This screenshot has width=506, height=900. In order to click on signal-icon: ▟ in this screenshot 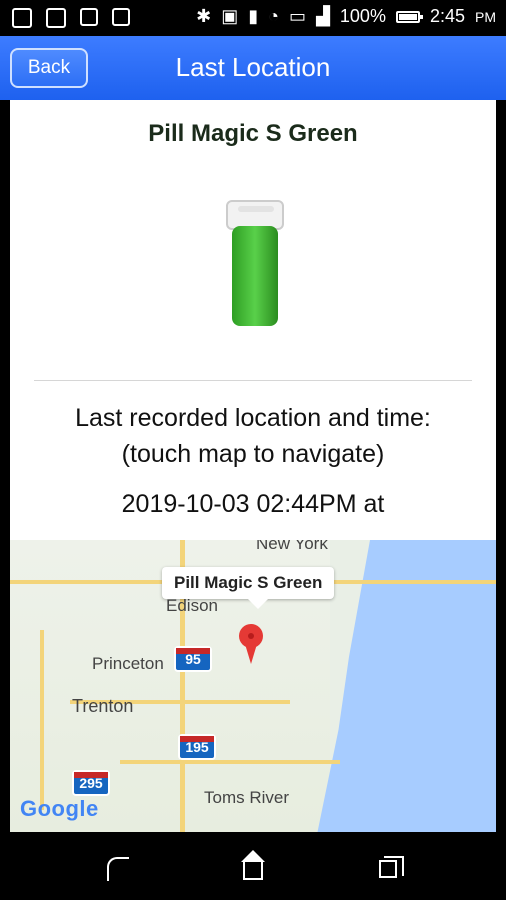, I will do `click(323, 16)`.